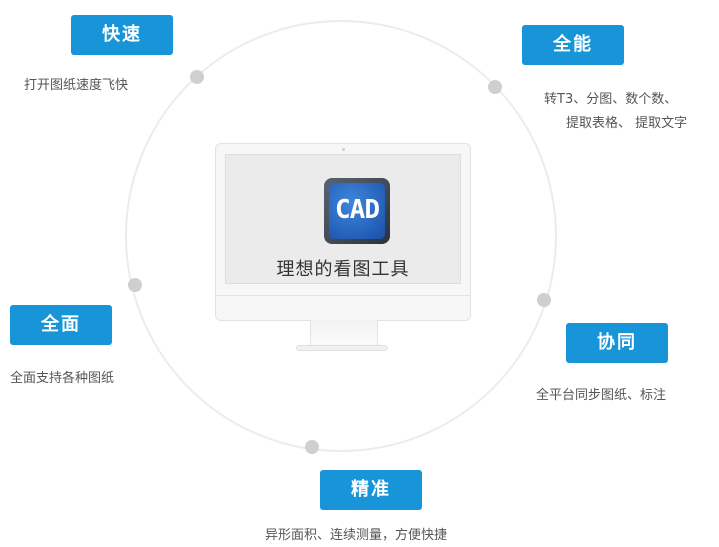 This screenshot has height=547, width=719. What do you see at coordinates (61, 325) in the screenshot?
I see `feature-badge-full: 全面` at bounding box center [61, 325].